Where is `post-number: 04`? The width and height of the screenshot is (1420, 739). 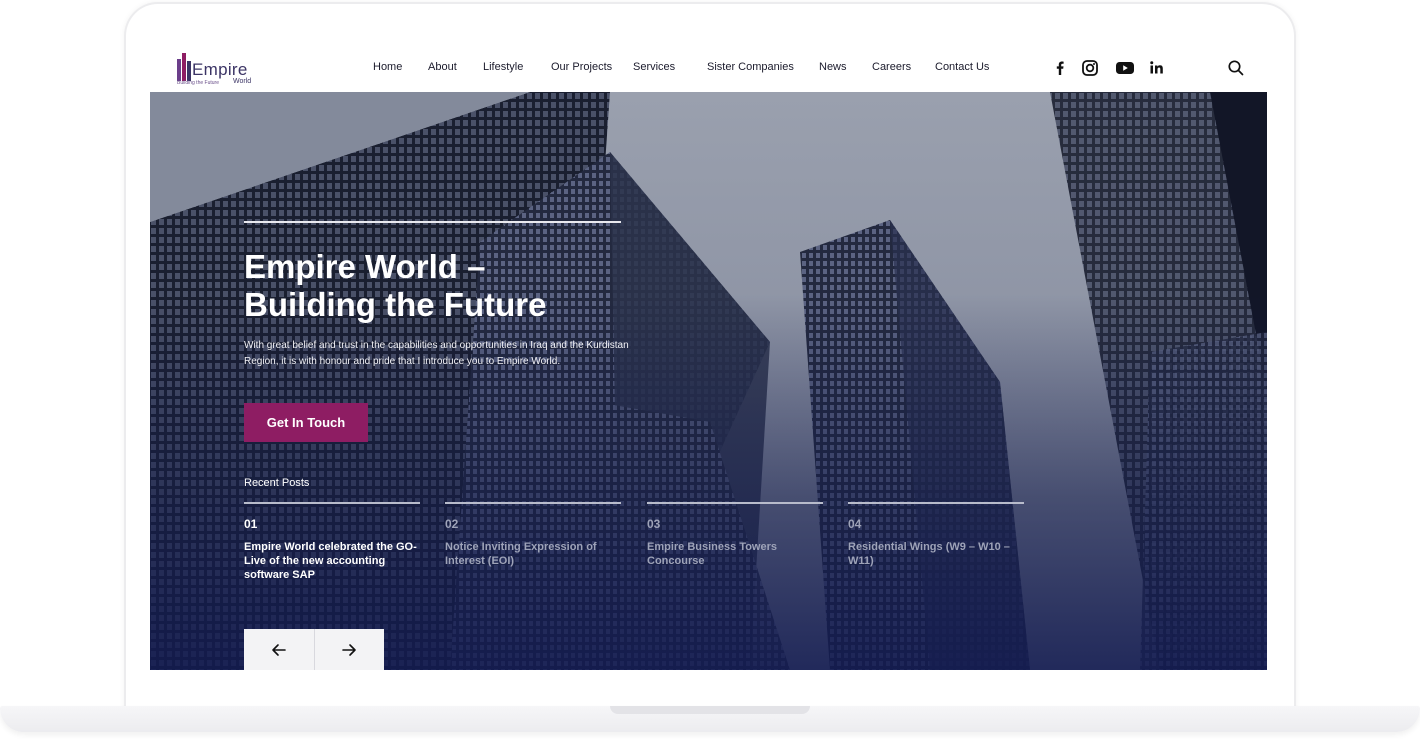
post-number: 04 is located at coordinates (855, 524).